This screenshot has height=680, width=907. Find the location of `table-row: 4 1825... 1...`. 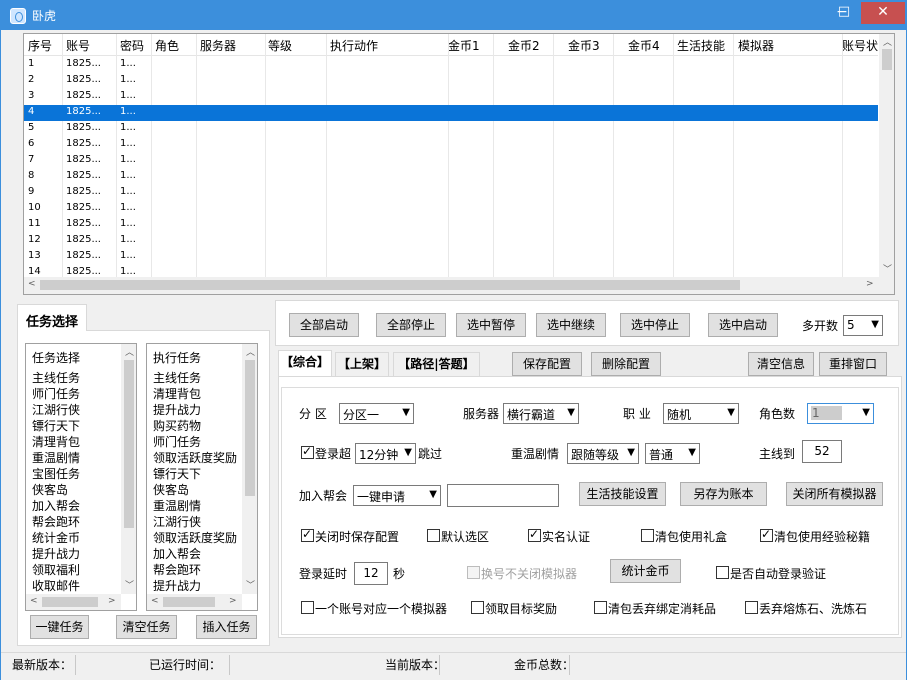

table-row: 4 1825... 1... is located at coordinates (451, 113).